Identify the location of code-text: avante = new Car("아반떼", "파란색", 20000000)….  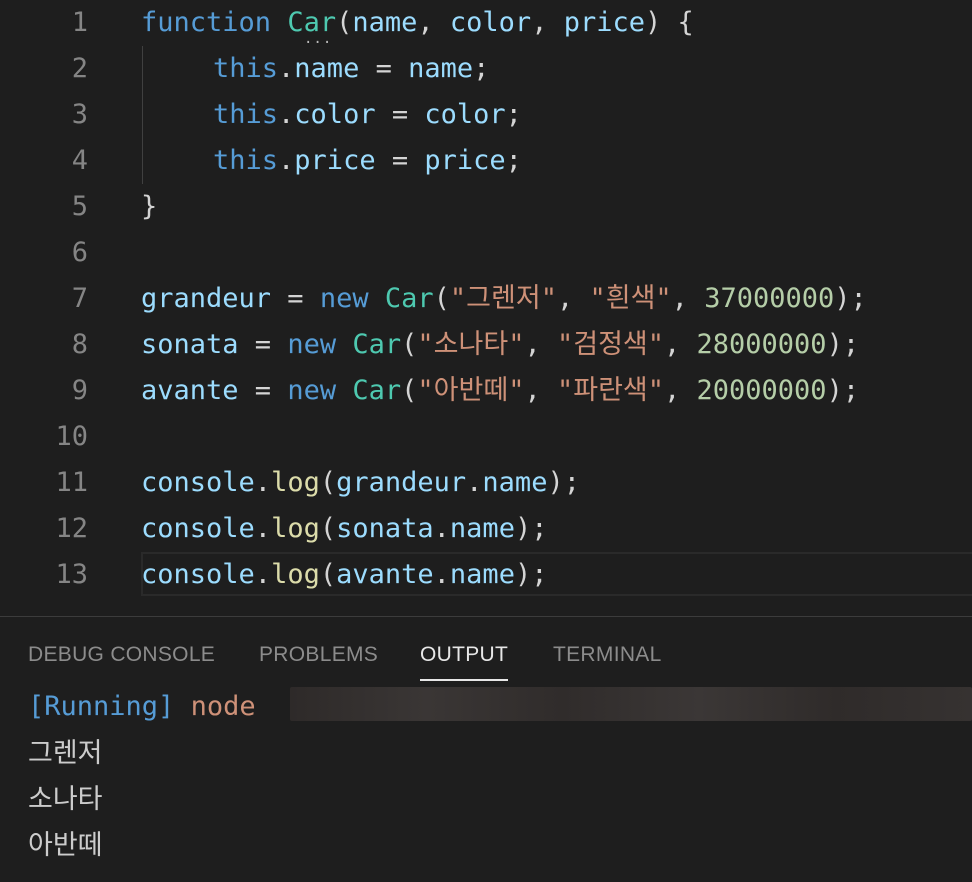
(500, 391).